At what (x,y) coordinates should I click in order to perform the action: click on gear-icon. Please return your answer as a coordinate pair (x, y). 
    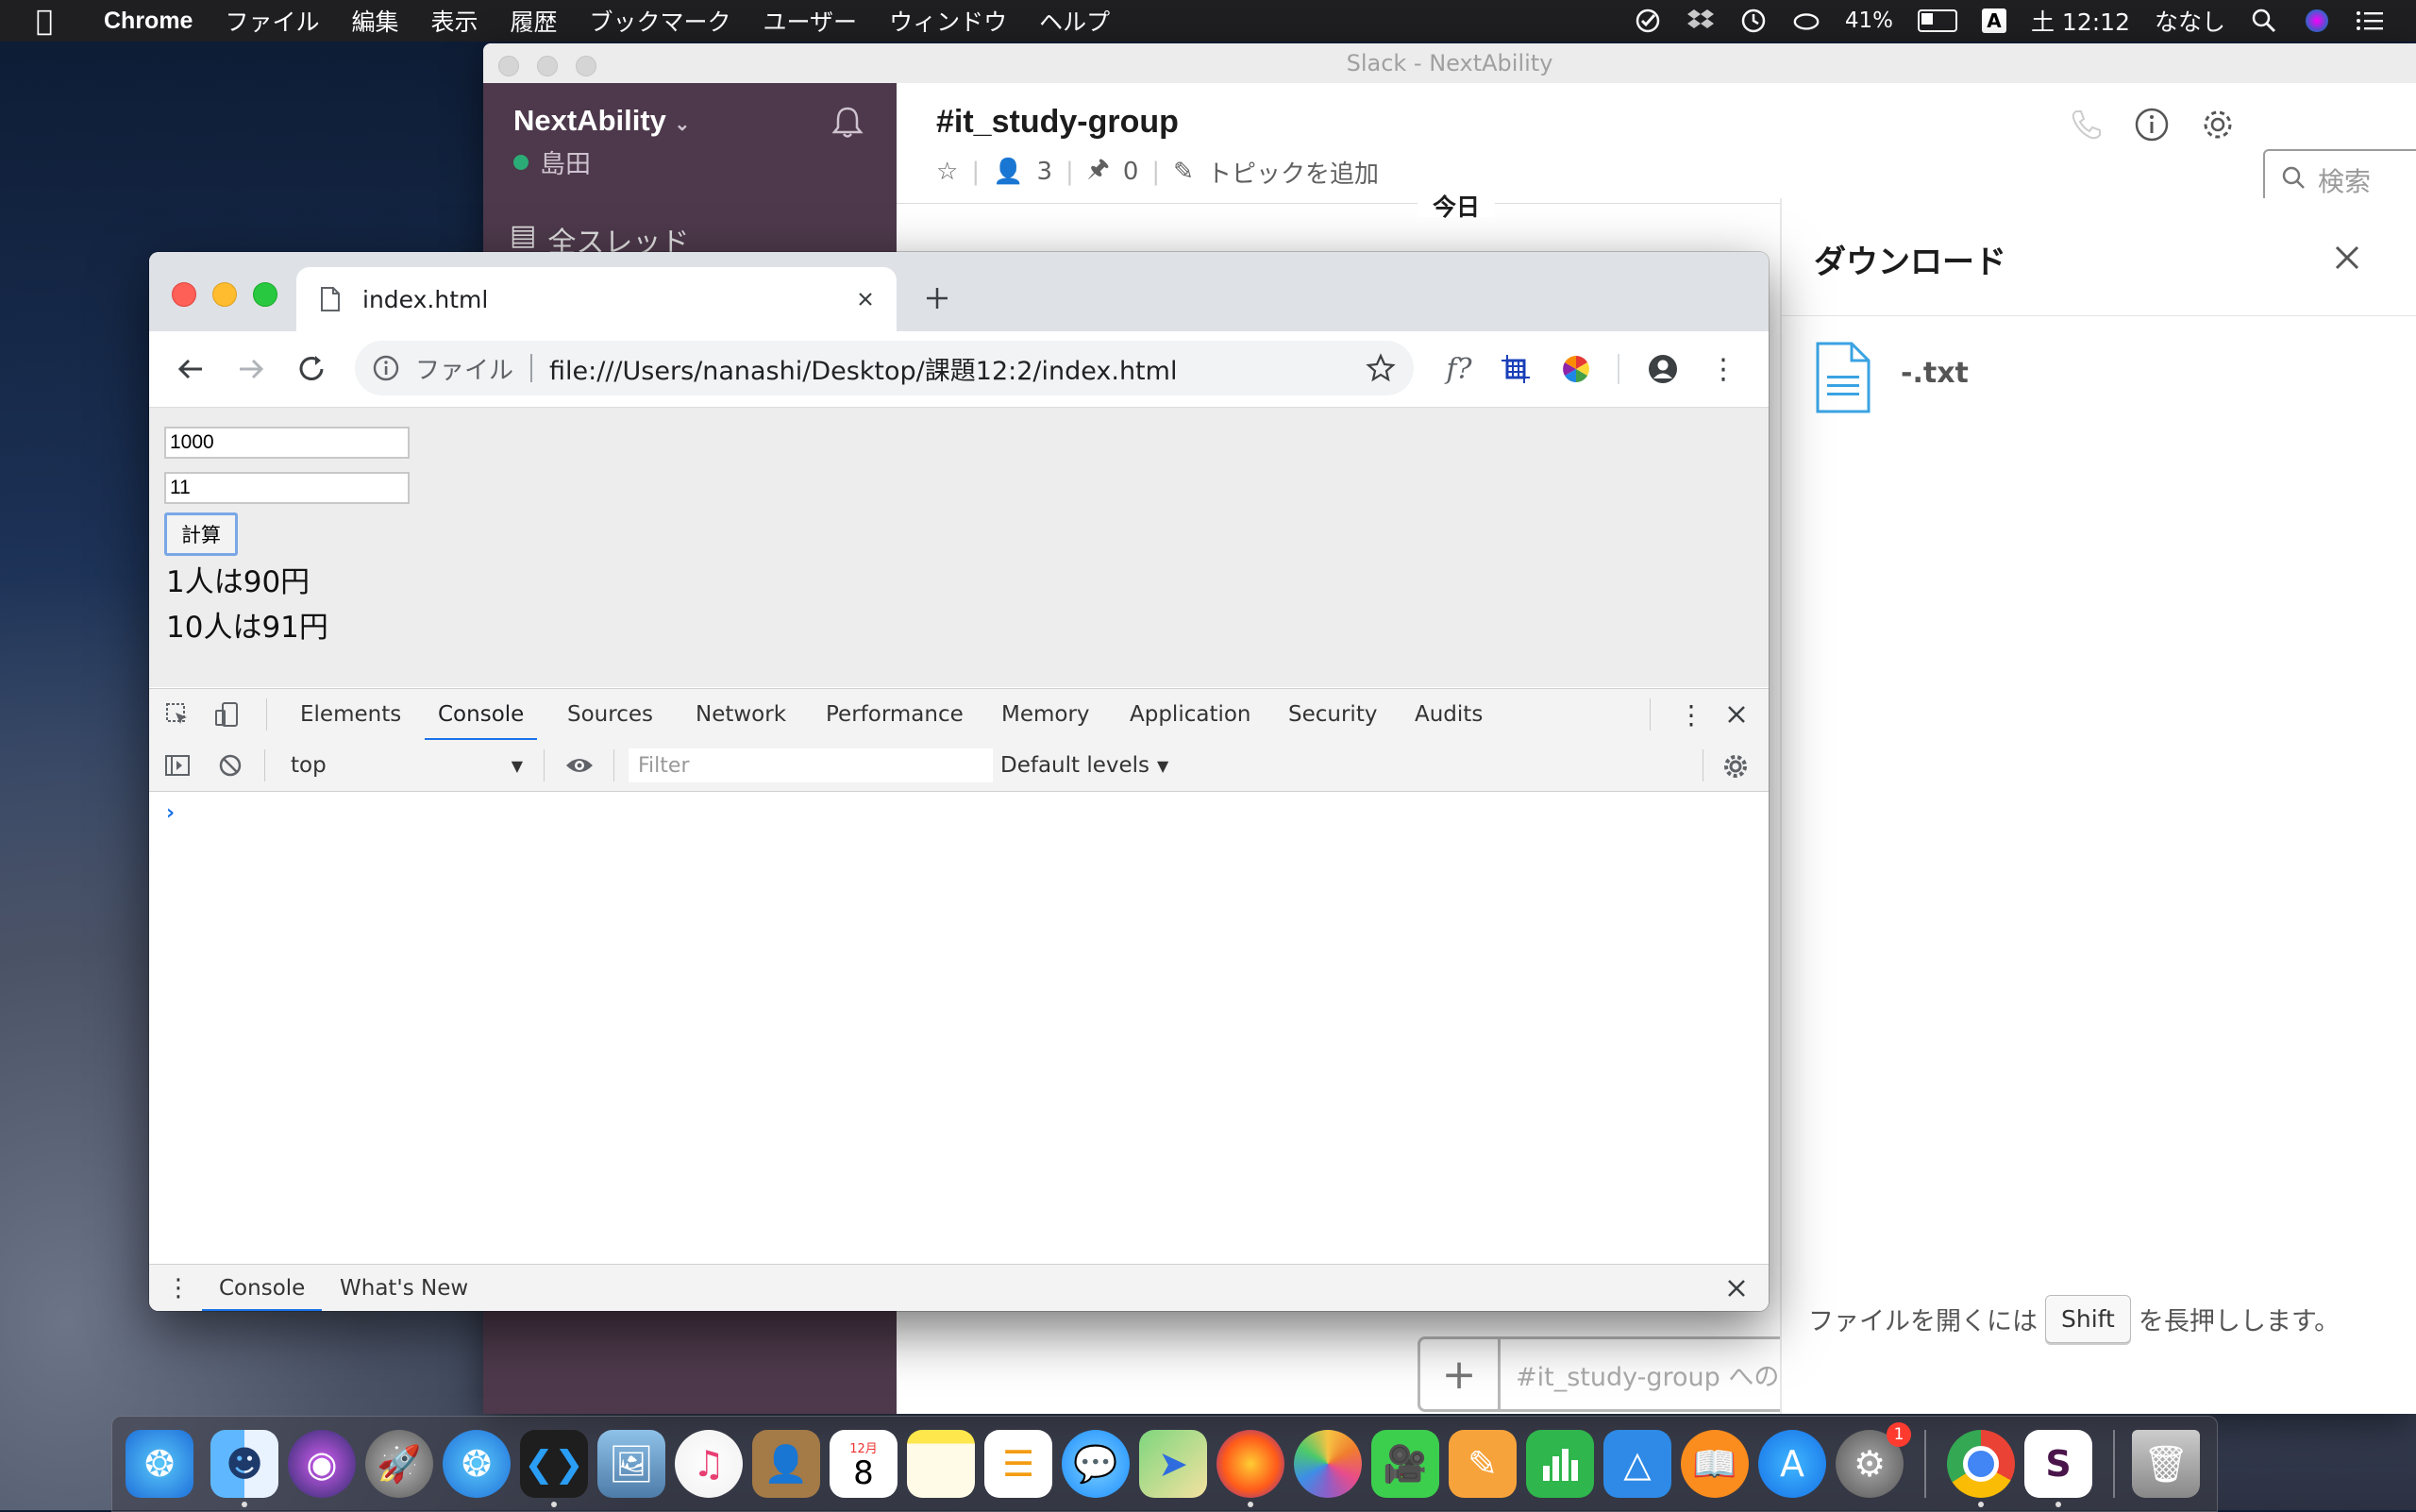
    Looking at the image, I should click on (2218, 124).